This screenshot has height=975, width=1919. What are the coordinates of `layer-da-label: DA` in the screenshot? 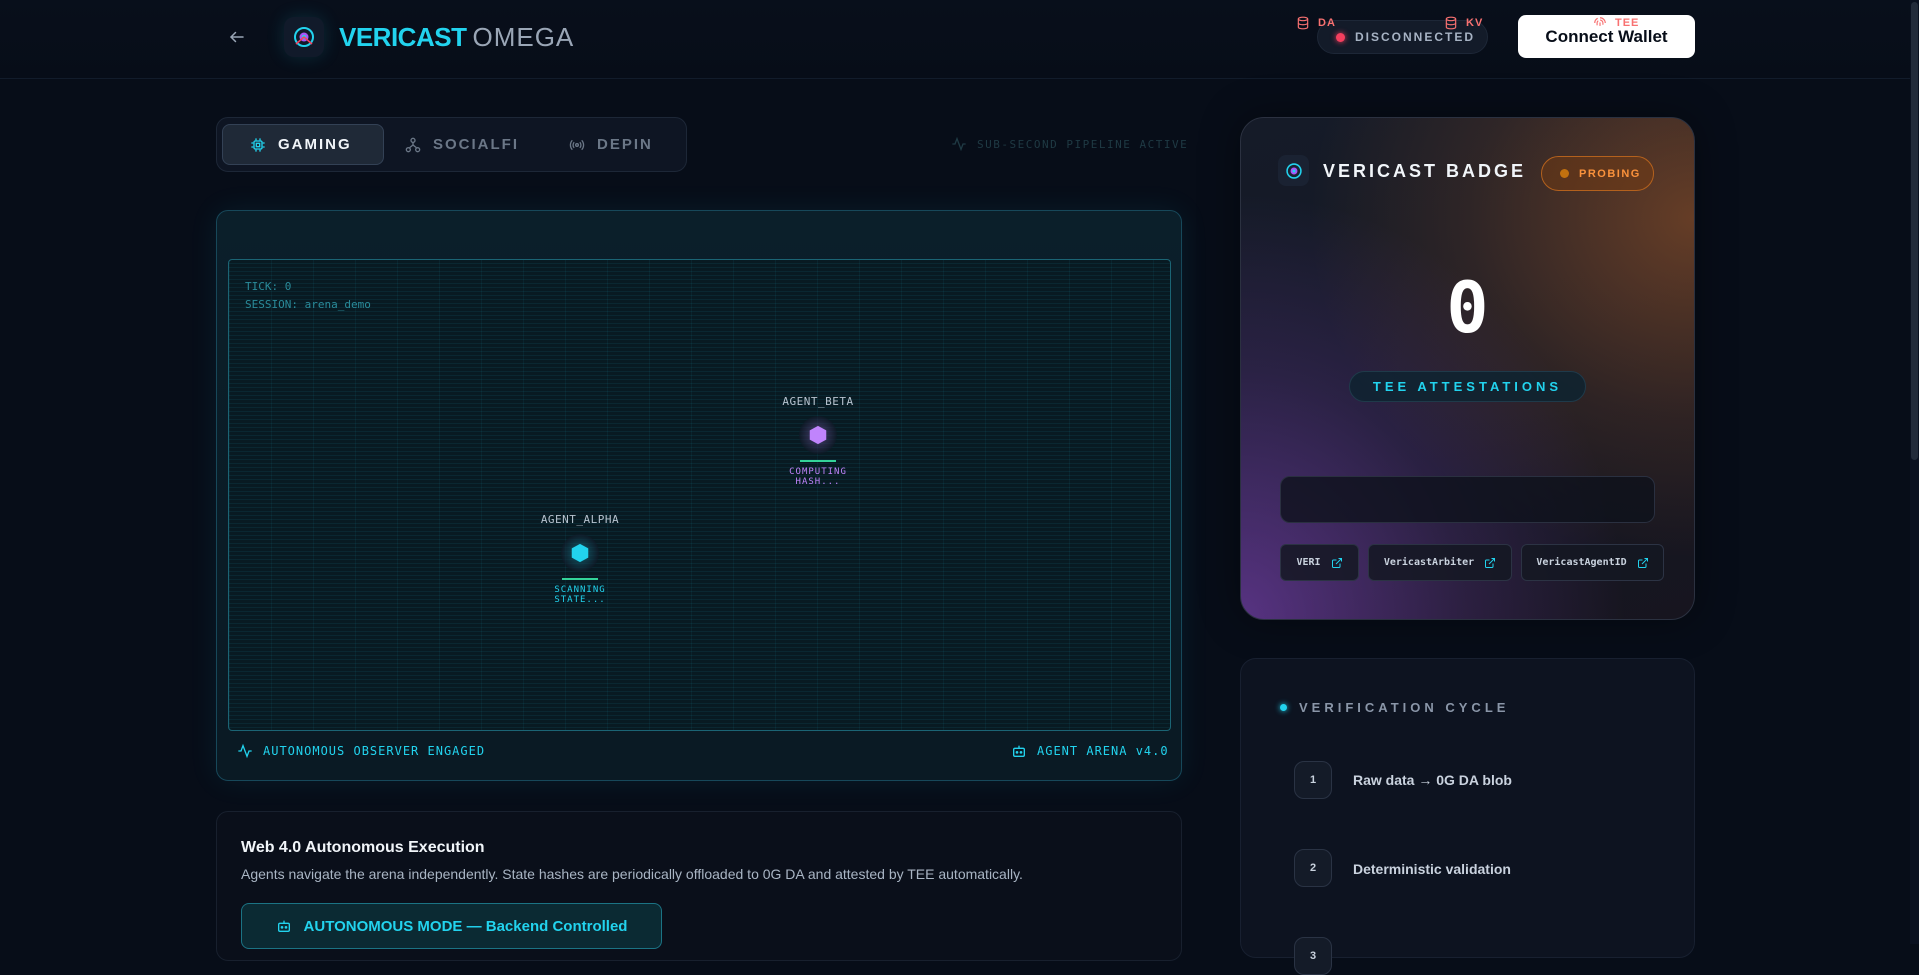 It's located at (1327, 23).